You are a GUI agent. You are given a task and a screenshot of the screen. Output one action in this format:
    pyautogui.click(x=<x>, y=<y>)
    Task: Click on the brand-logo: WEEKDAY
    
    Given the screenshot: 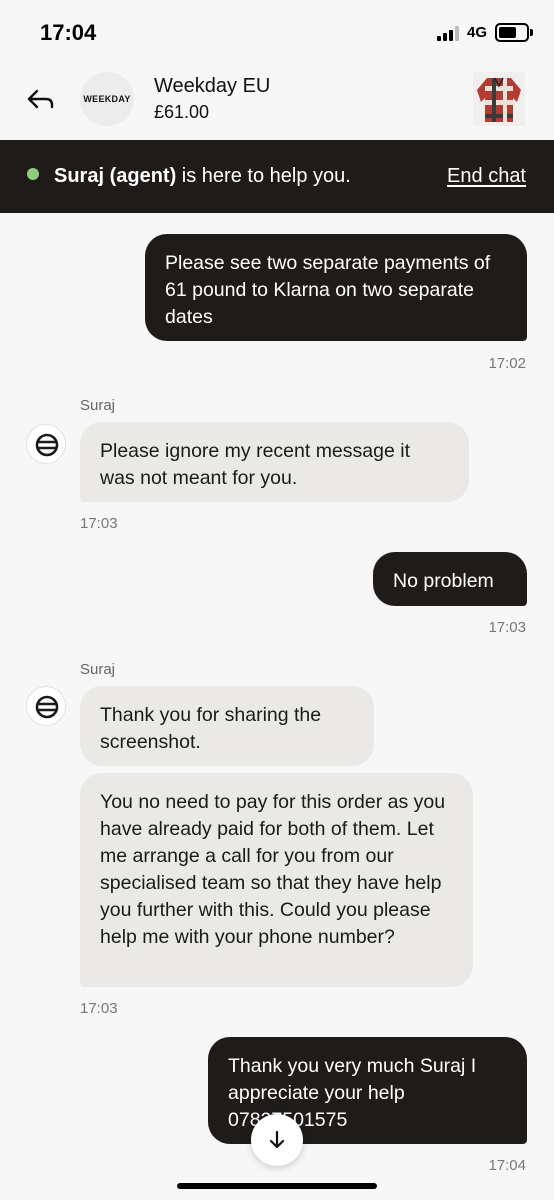 What is the action you would take?
    pyautogui.click(x=107, y=99)
    